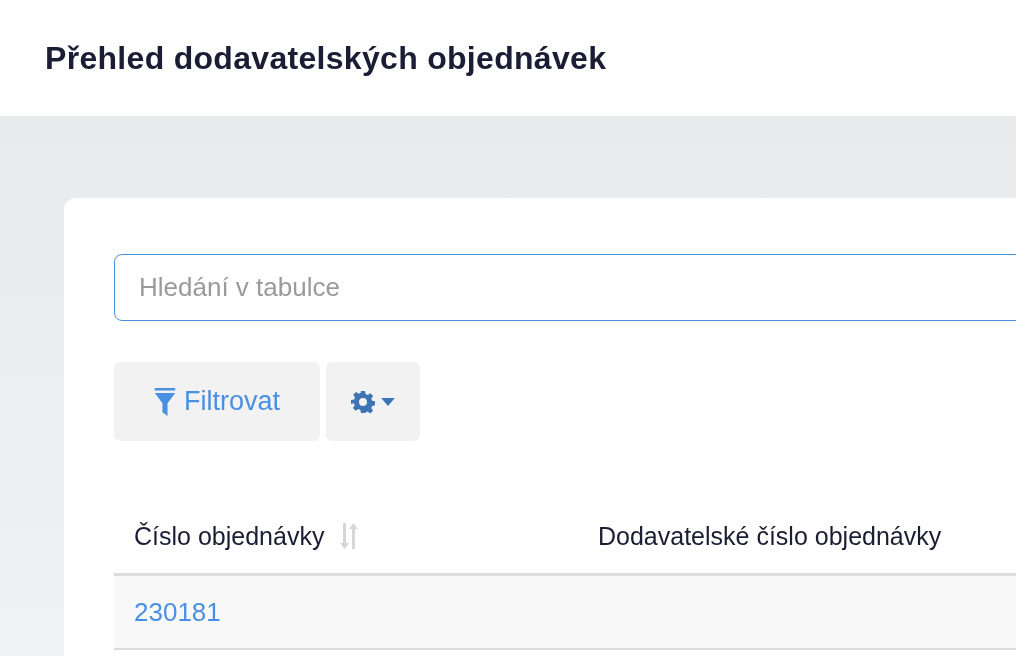 The image size is (1016, 656). I want to click on caret-icon, so click(388, 401).